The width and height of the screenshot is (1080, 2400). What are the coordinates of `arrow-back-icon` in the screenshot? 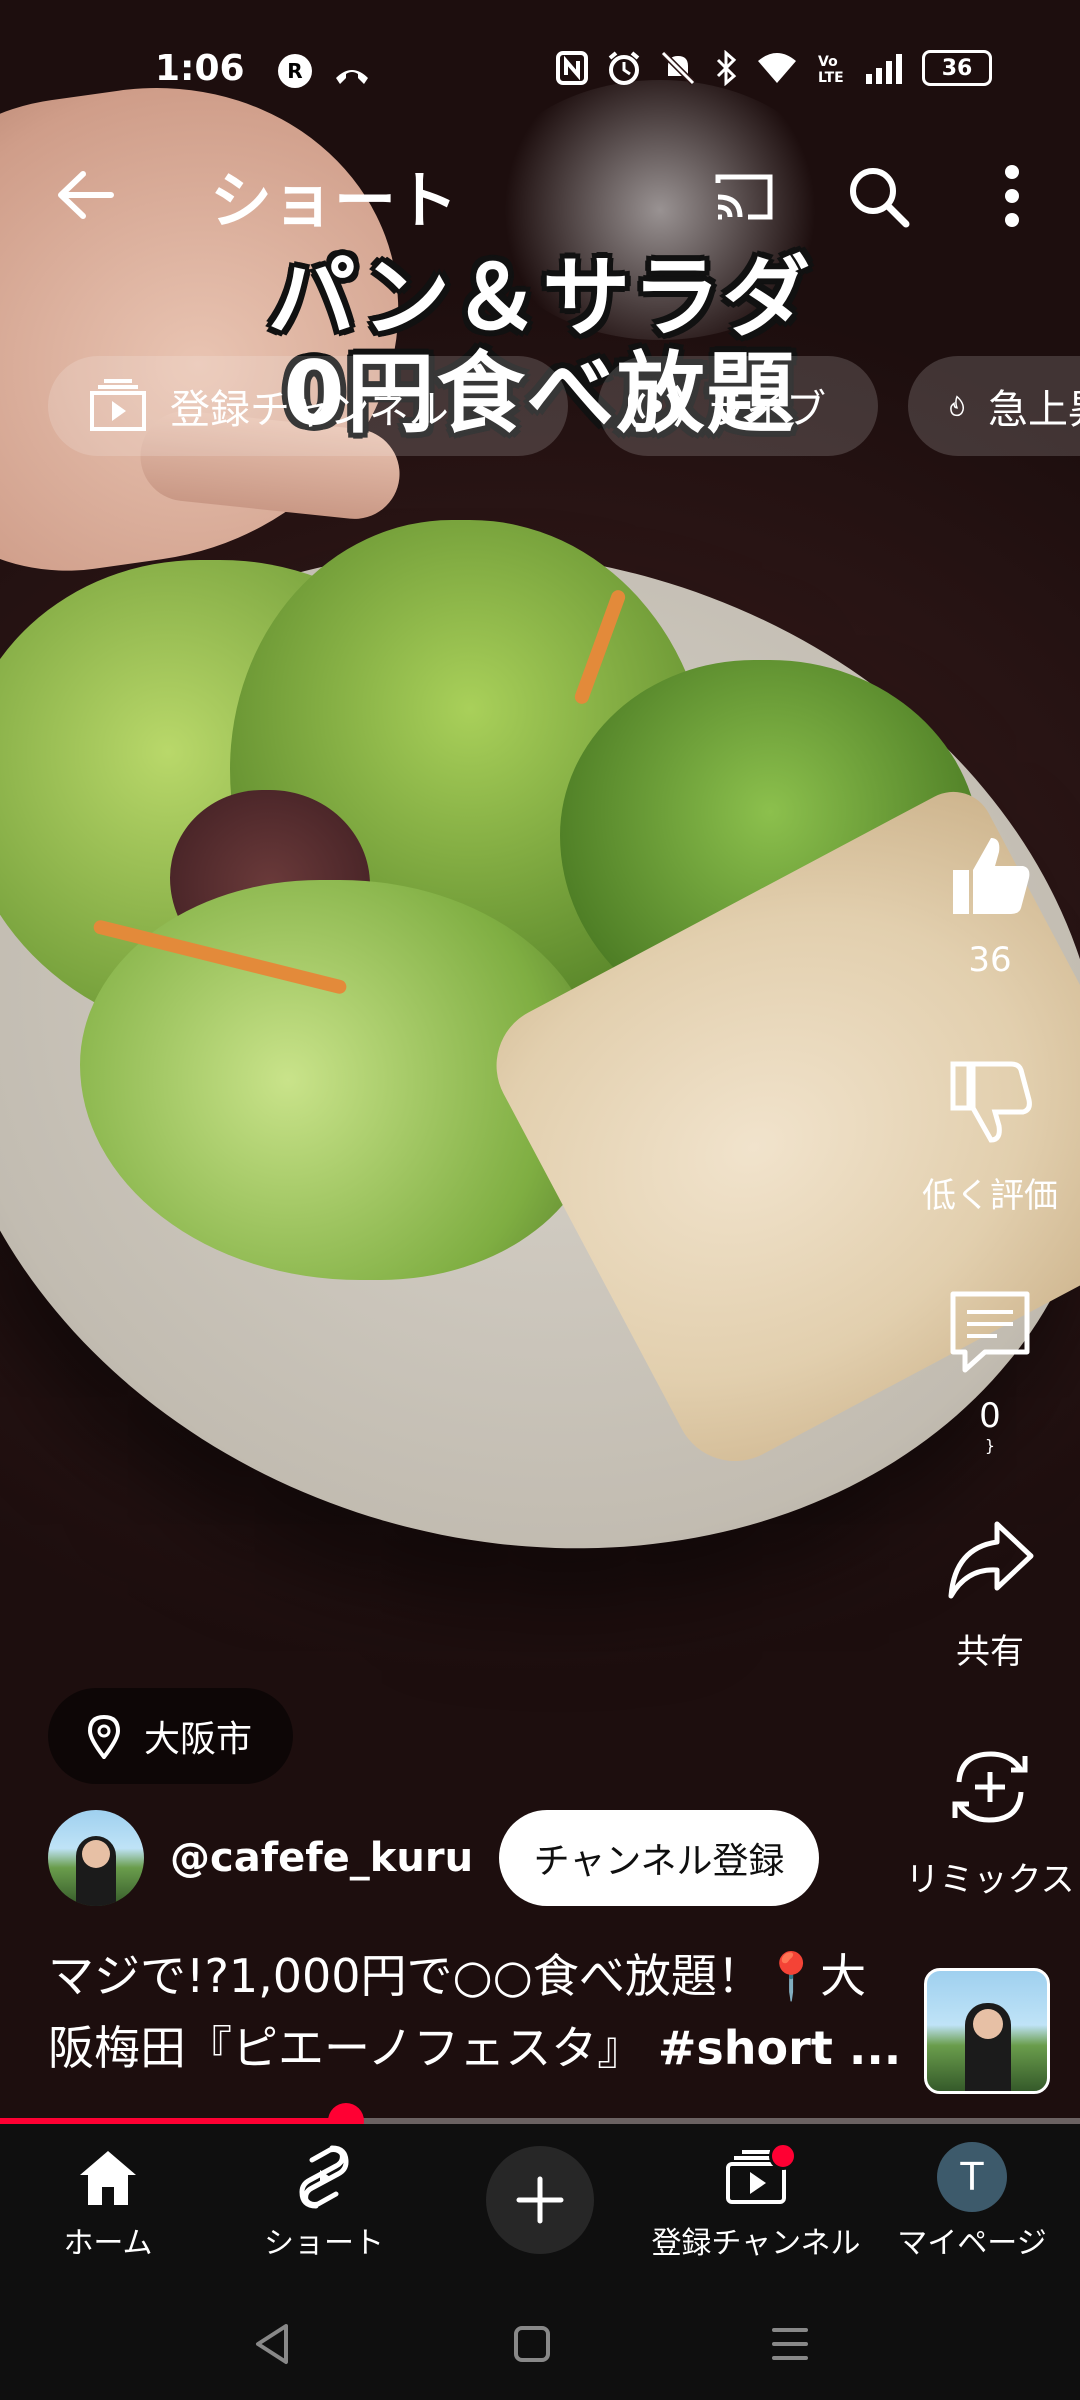 It's located at (86, 195).